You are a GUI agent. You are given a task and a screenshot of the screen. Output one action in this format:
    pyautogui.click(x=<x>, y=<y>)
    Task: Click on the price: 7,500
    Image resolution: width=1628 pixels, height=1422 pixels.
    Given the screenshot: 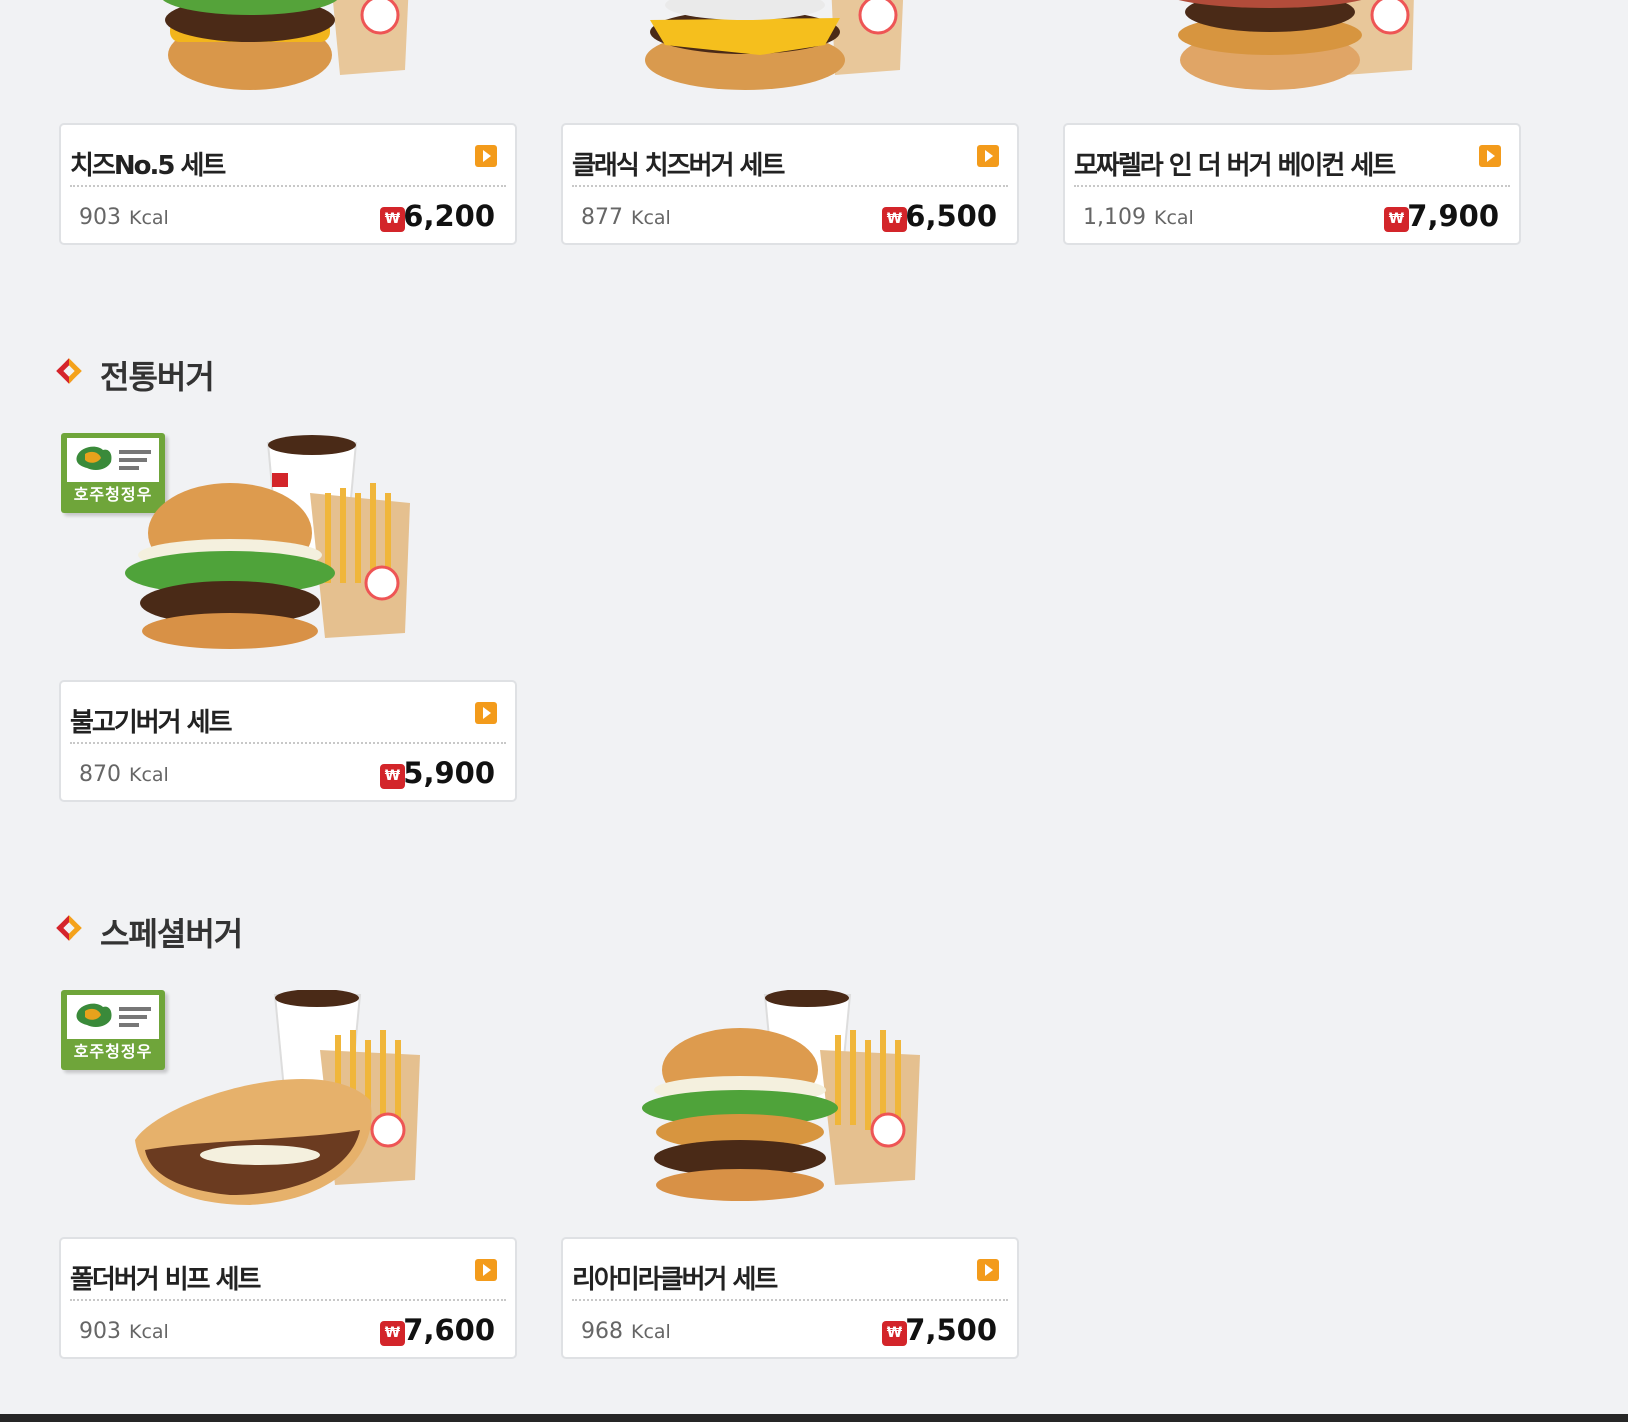 What is the action you would take?
    pyautogui.click(x=951, y=1330)
    